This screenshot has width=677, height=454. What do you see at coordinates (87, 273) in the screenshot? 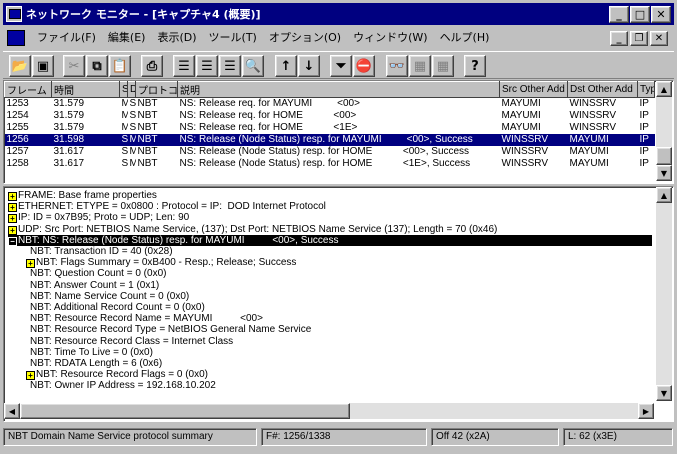
I see `detail-line: NBT: Question Count = 0 (0x0)` at bounding box center [87, 273].